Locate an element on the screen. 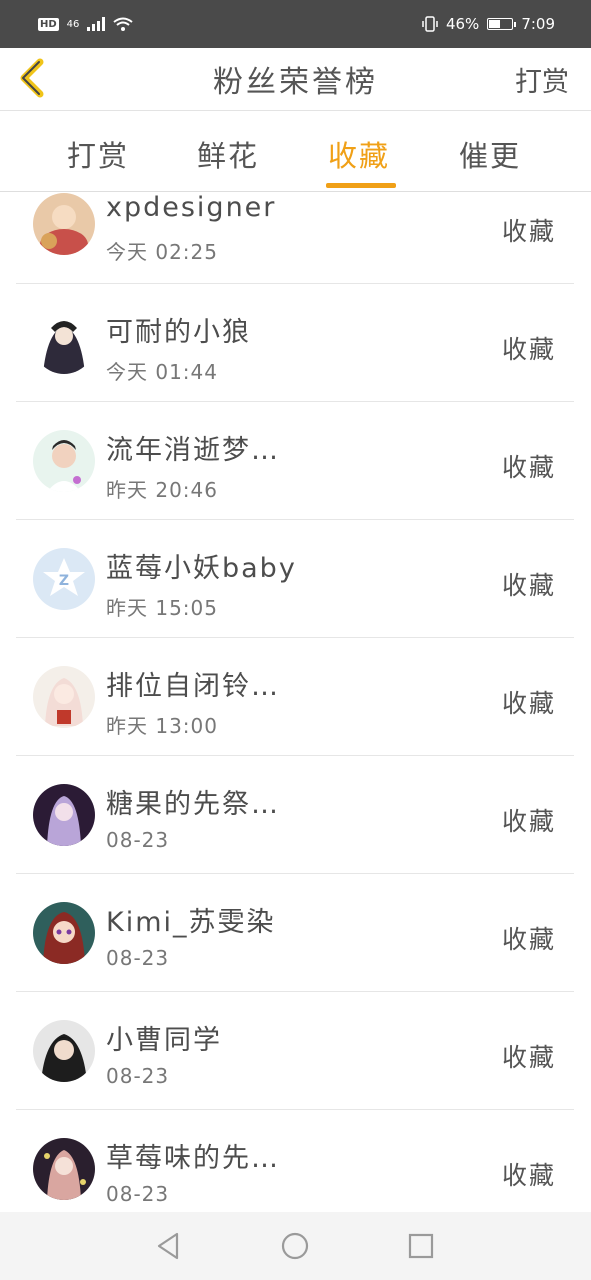 The height and width of the screenshot is (1280, 591). clock: 7:09 is located at coordinates (538, 24).